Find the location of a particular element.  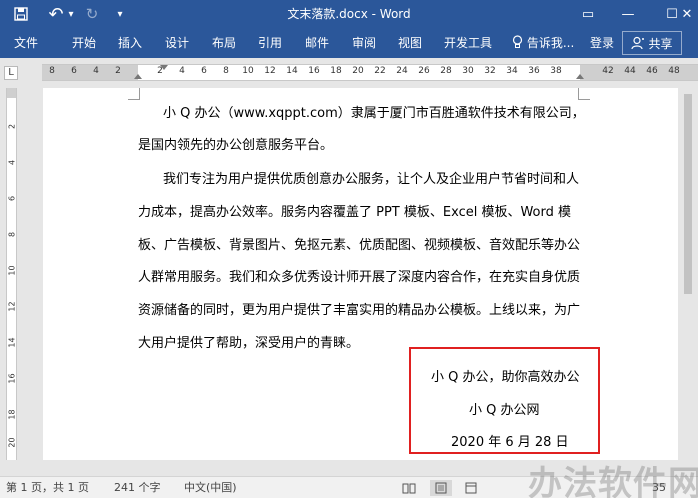

close-button: ✕ is located at coordinates (687, 14).